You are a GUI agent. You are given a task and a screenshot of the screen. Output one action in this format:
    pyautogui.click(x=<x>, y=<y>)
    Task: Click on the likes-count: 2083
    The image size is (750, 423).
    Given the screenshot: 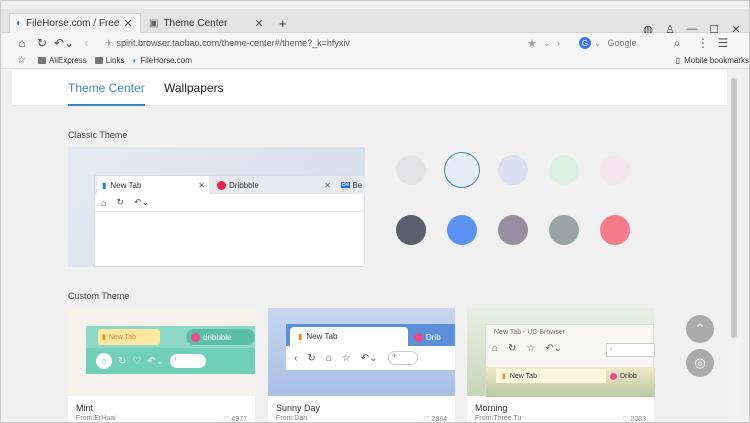 What is the action you would take?
    pyautogui.click(x=638, y=419)
    